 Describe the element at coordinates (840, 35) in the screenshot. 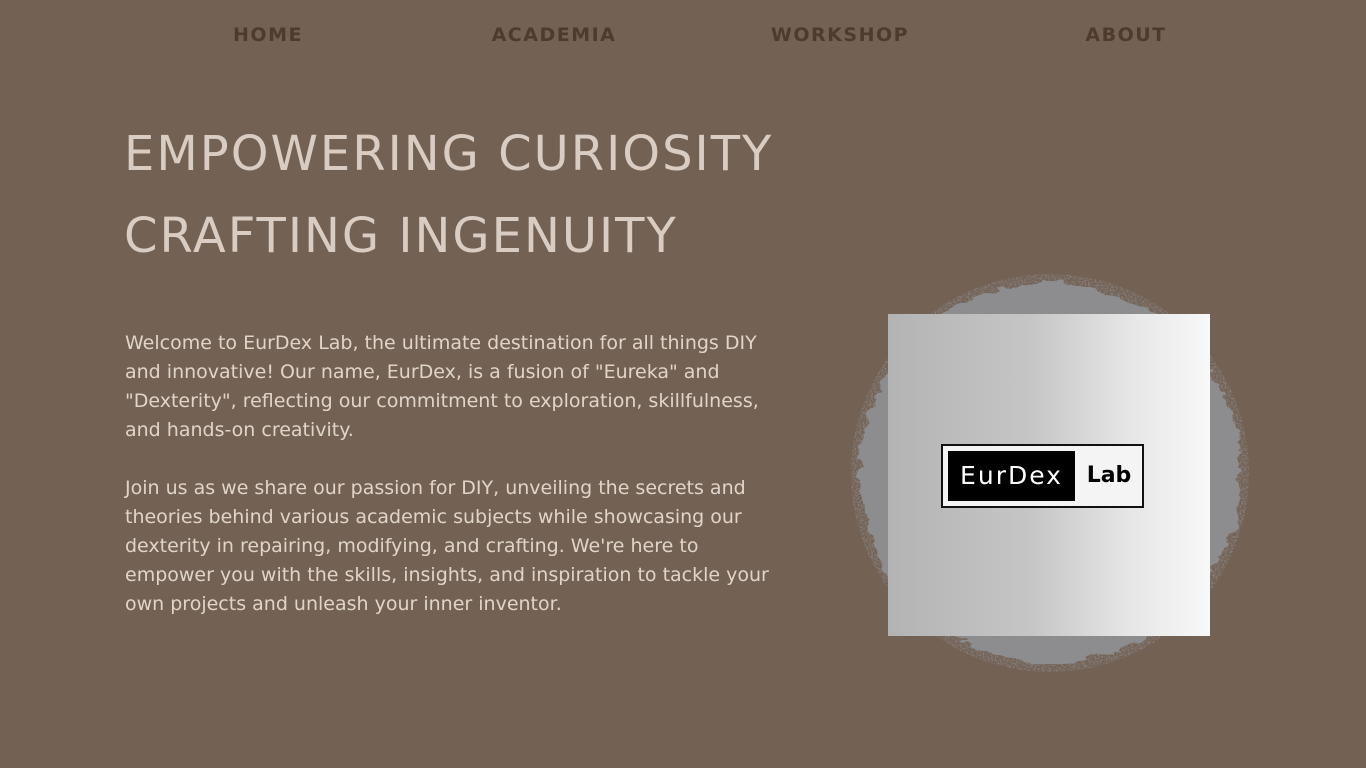

I see `nav-workshop-link: WORKSHOP` at that location.